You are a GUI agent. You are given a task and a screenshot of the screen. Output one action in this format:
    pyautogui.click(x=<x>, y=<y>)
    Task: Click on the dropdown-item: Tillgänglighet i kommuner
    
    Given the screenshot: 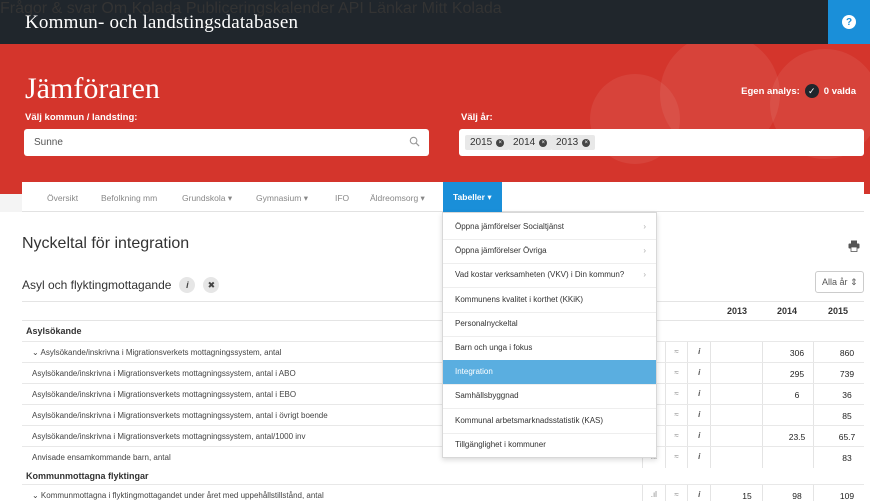 What is the action you would take?
    pyautogui.click(x=549, y=445)
    